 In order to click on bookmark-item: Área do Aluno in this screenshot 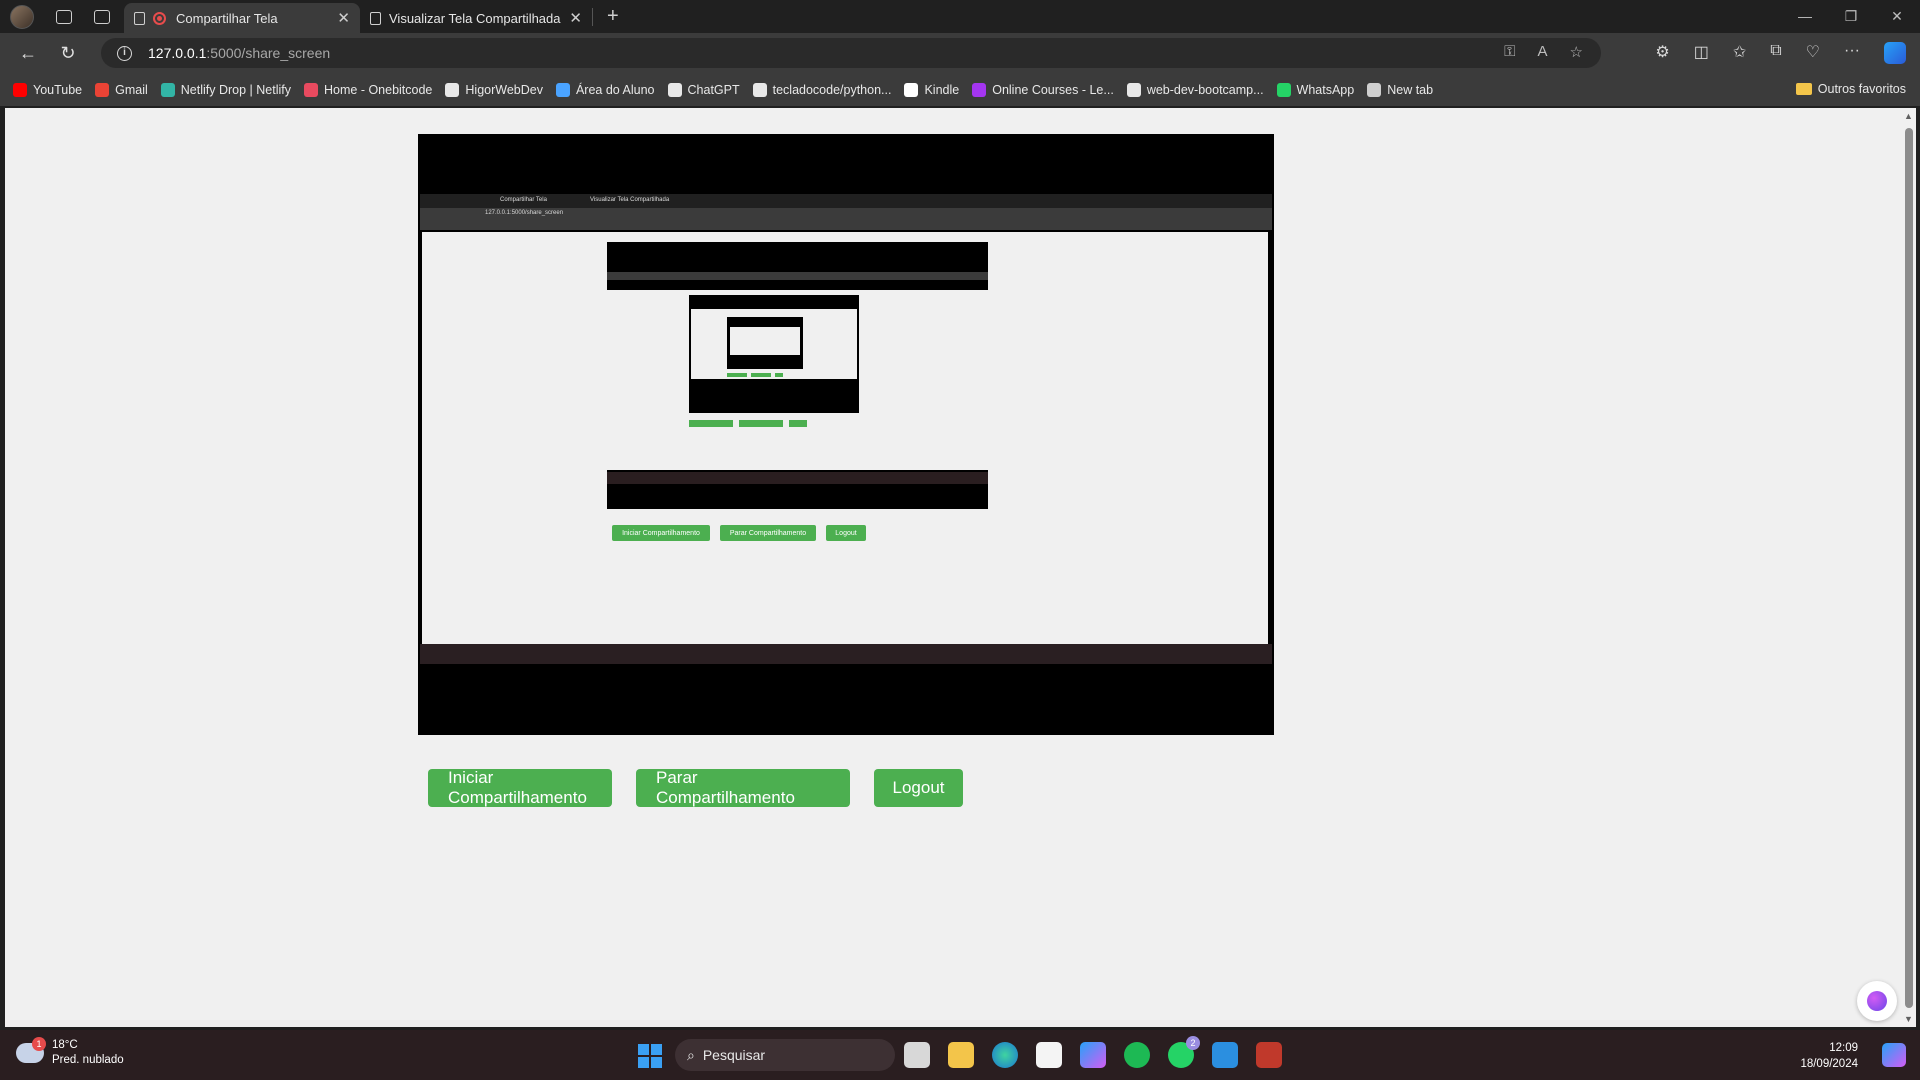, I will do `click(605, 90)`.